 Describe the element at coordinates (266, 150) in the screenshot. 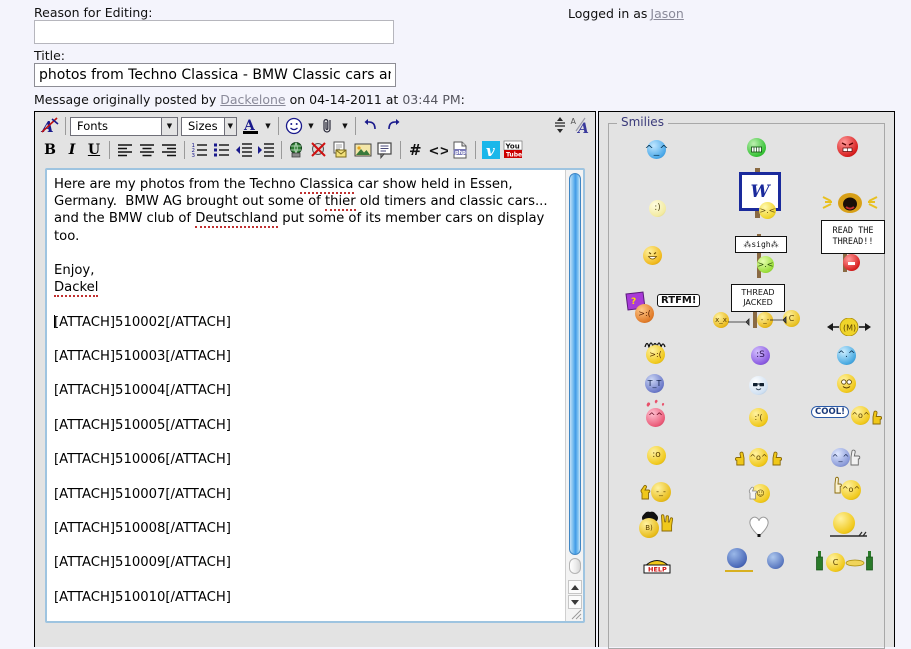

I see `indent-button` at that location.